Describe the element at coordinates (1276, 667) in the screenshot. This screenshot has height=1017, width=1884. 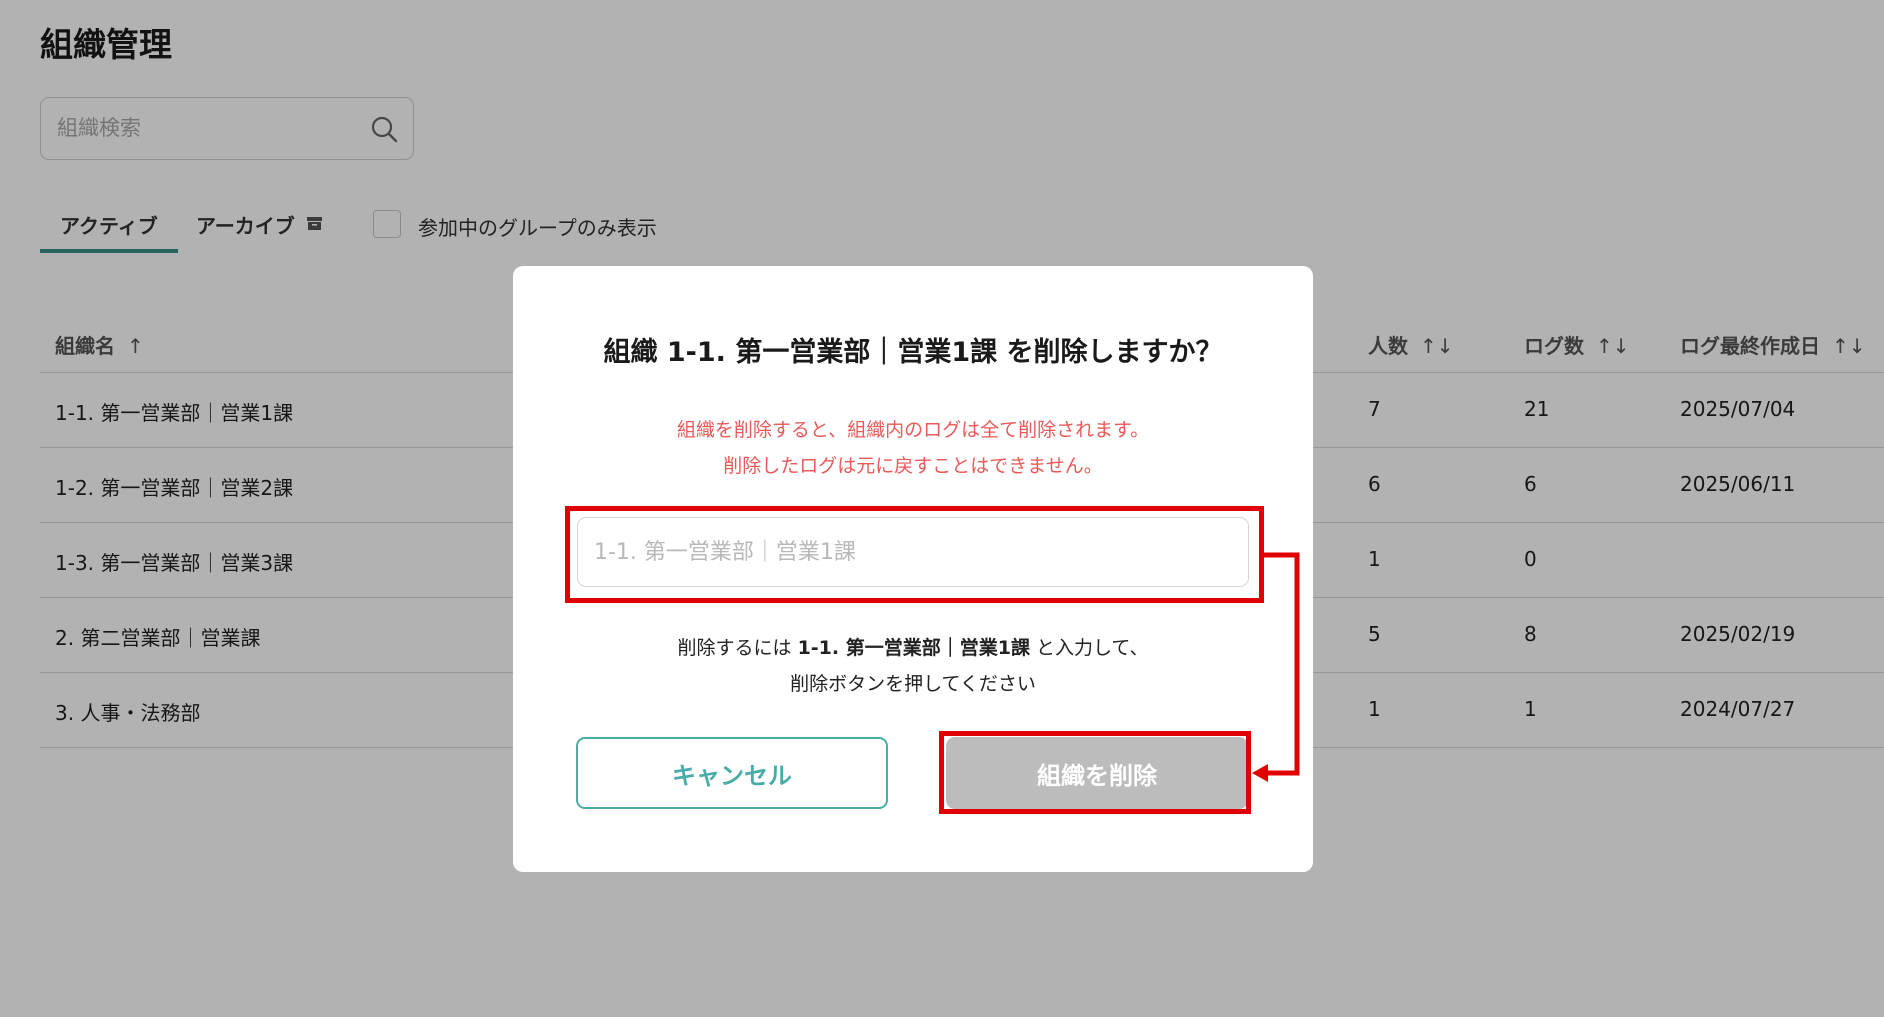
I see `connector-arrow` at that location.